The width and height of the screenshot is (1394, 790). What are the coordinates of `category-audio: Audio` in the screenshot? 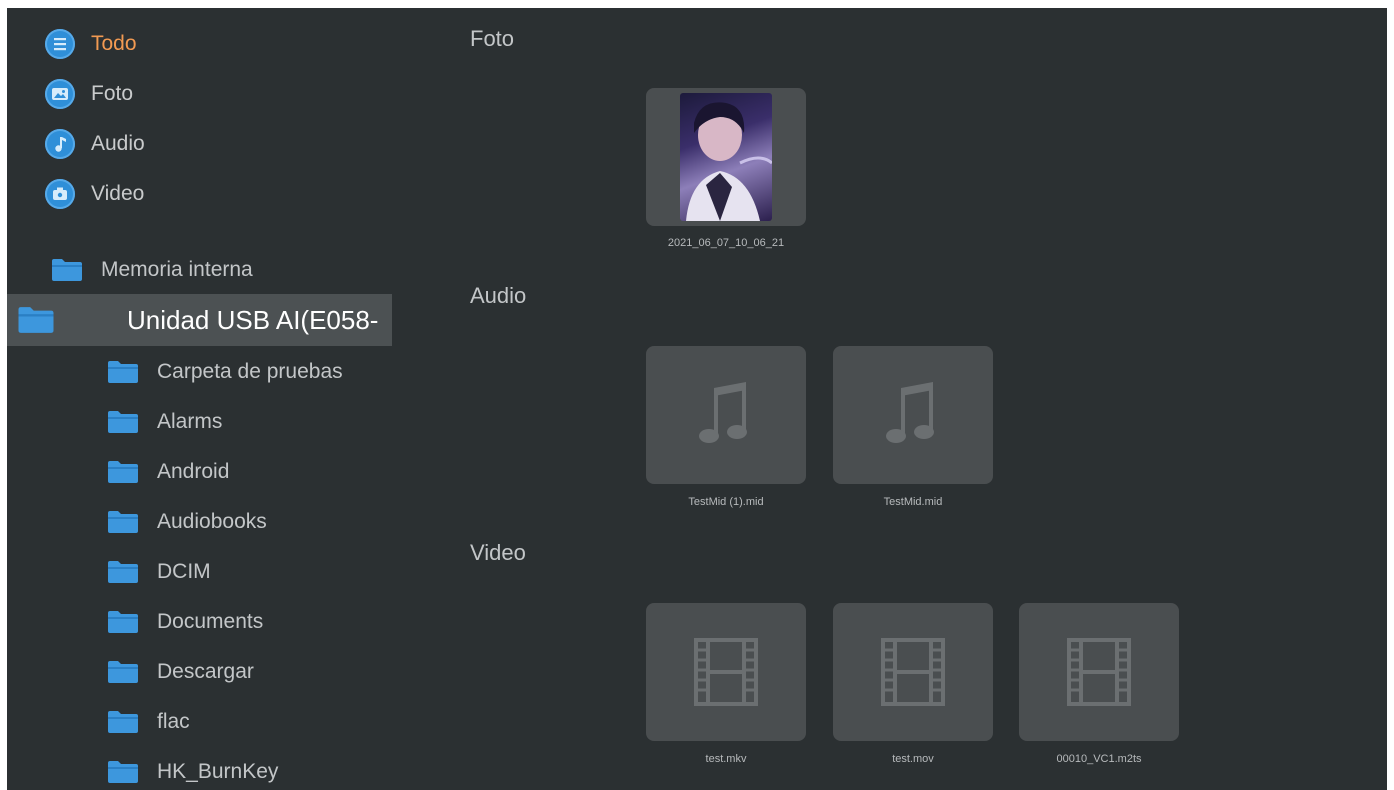 It's located at (95, 144).